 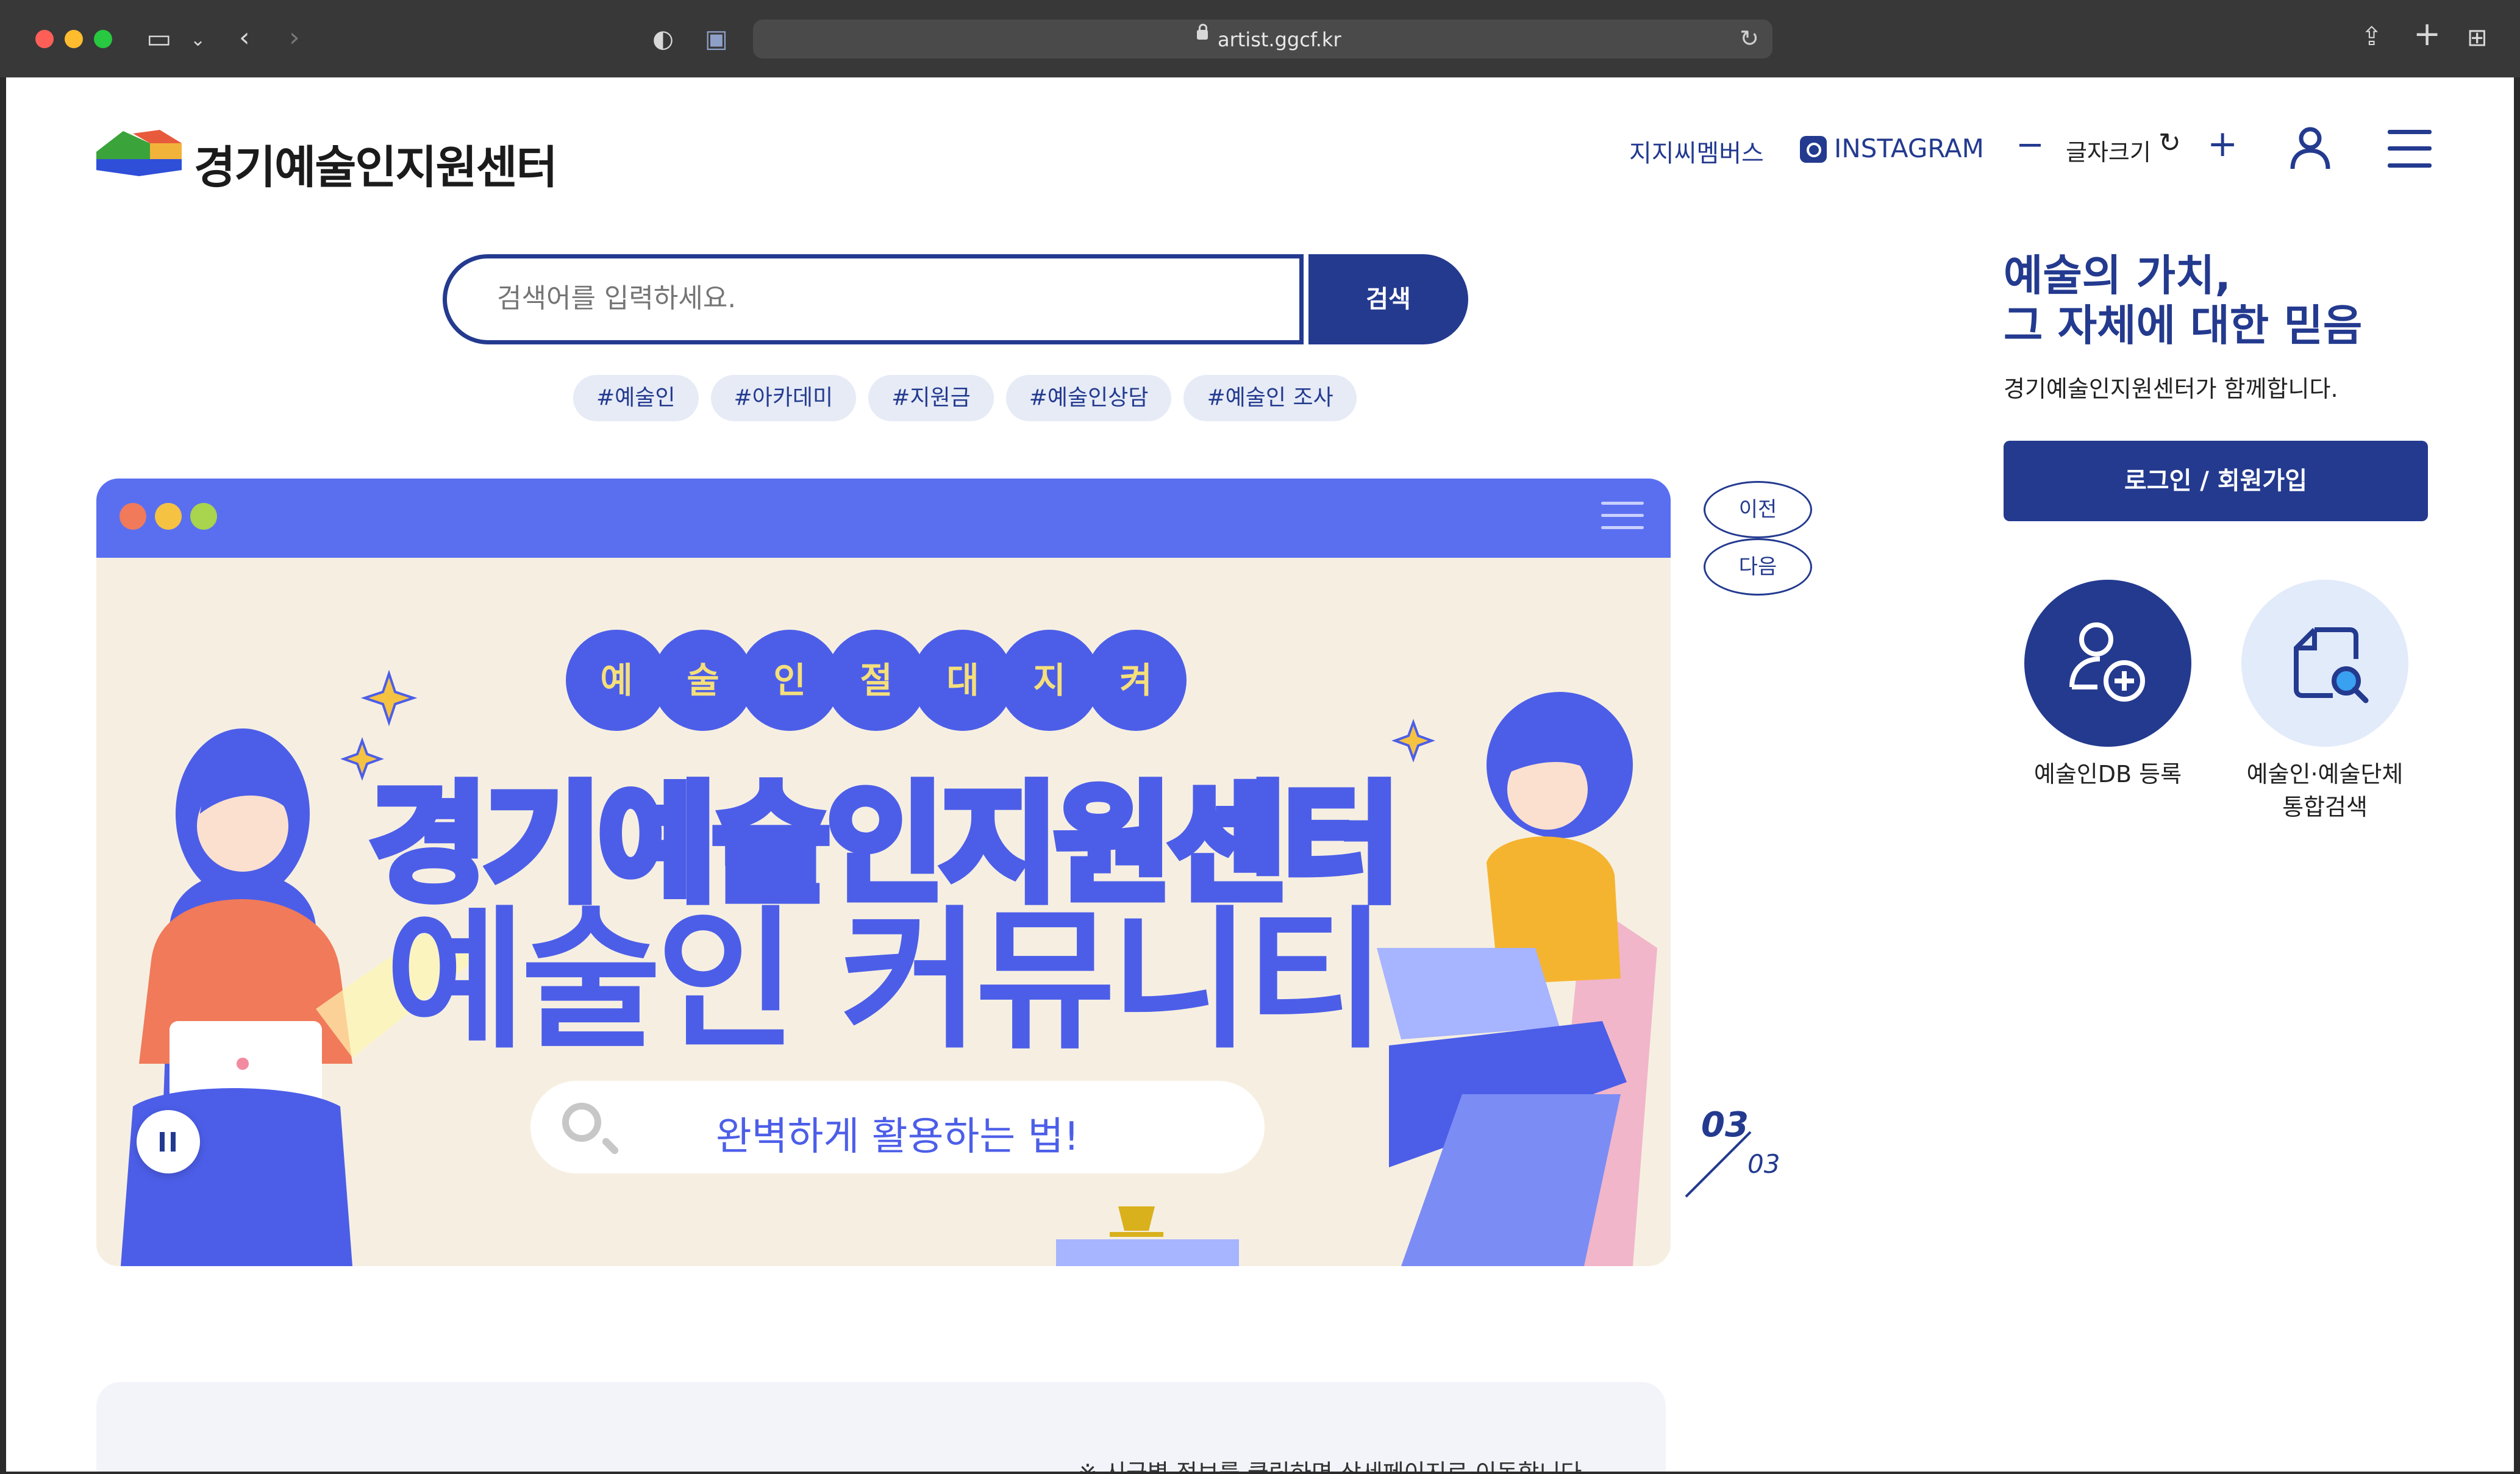 I want to click on back-icon: ‹, so click(x=245, y=37).